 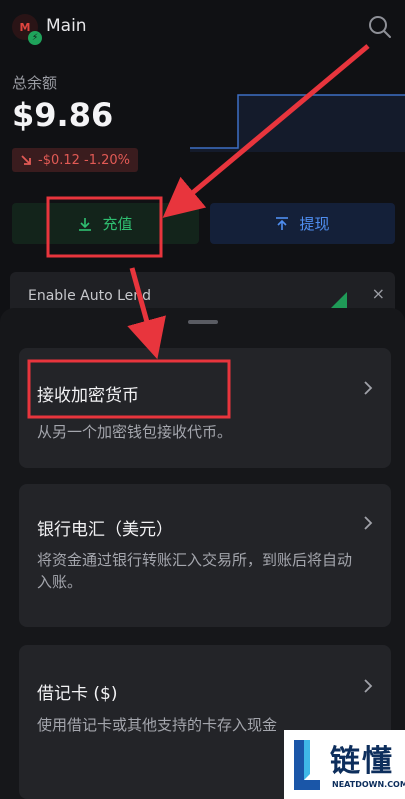 What do you see at coordinates (84, 160) in the screenshot?
I see `change-value: -$0.12 -1.20%` at bounding box center [84, 160].